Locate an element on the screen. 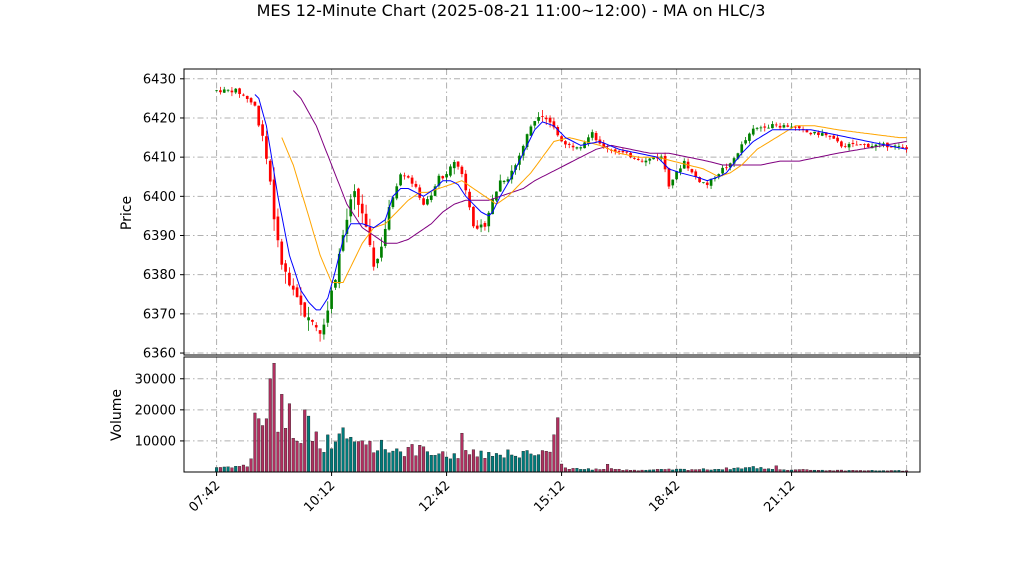  volume-y-axis: 10000 20000 30000 is located at coordinates (159, 410).